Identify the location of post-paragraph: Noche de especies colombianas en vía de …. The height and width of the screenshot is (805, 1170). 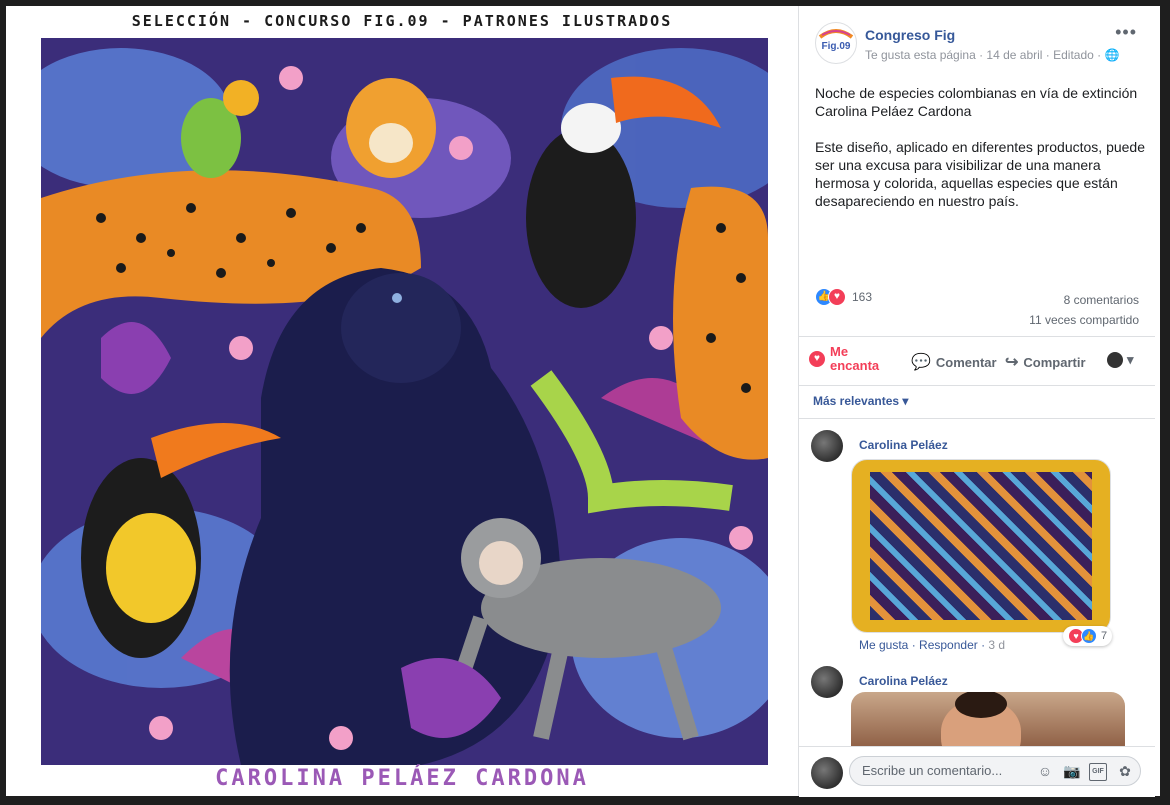
(976, 102).